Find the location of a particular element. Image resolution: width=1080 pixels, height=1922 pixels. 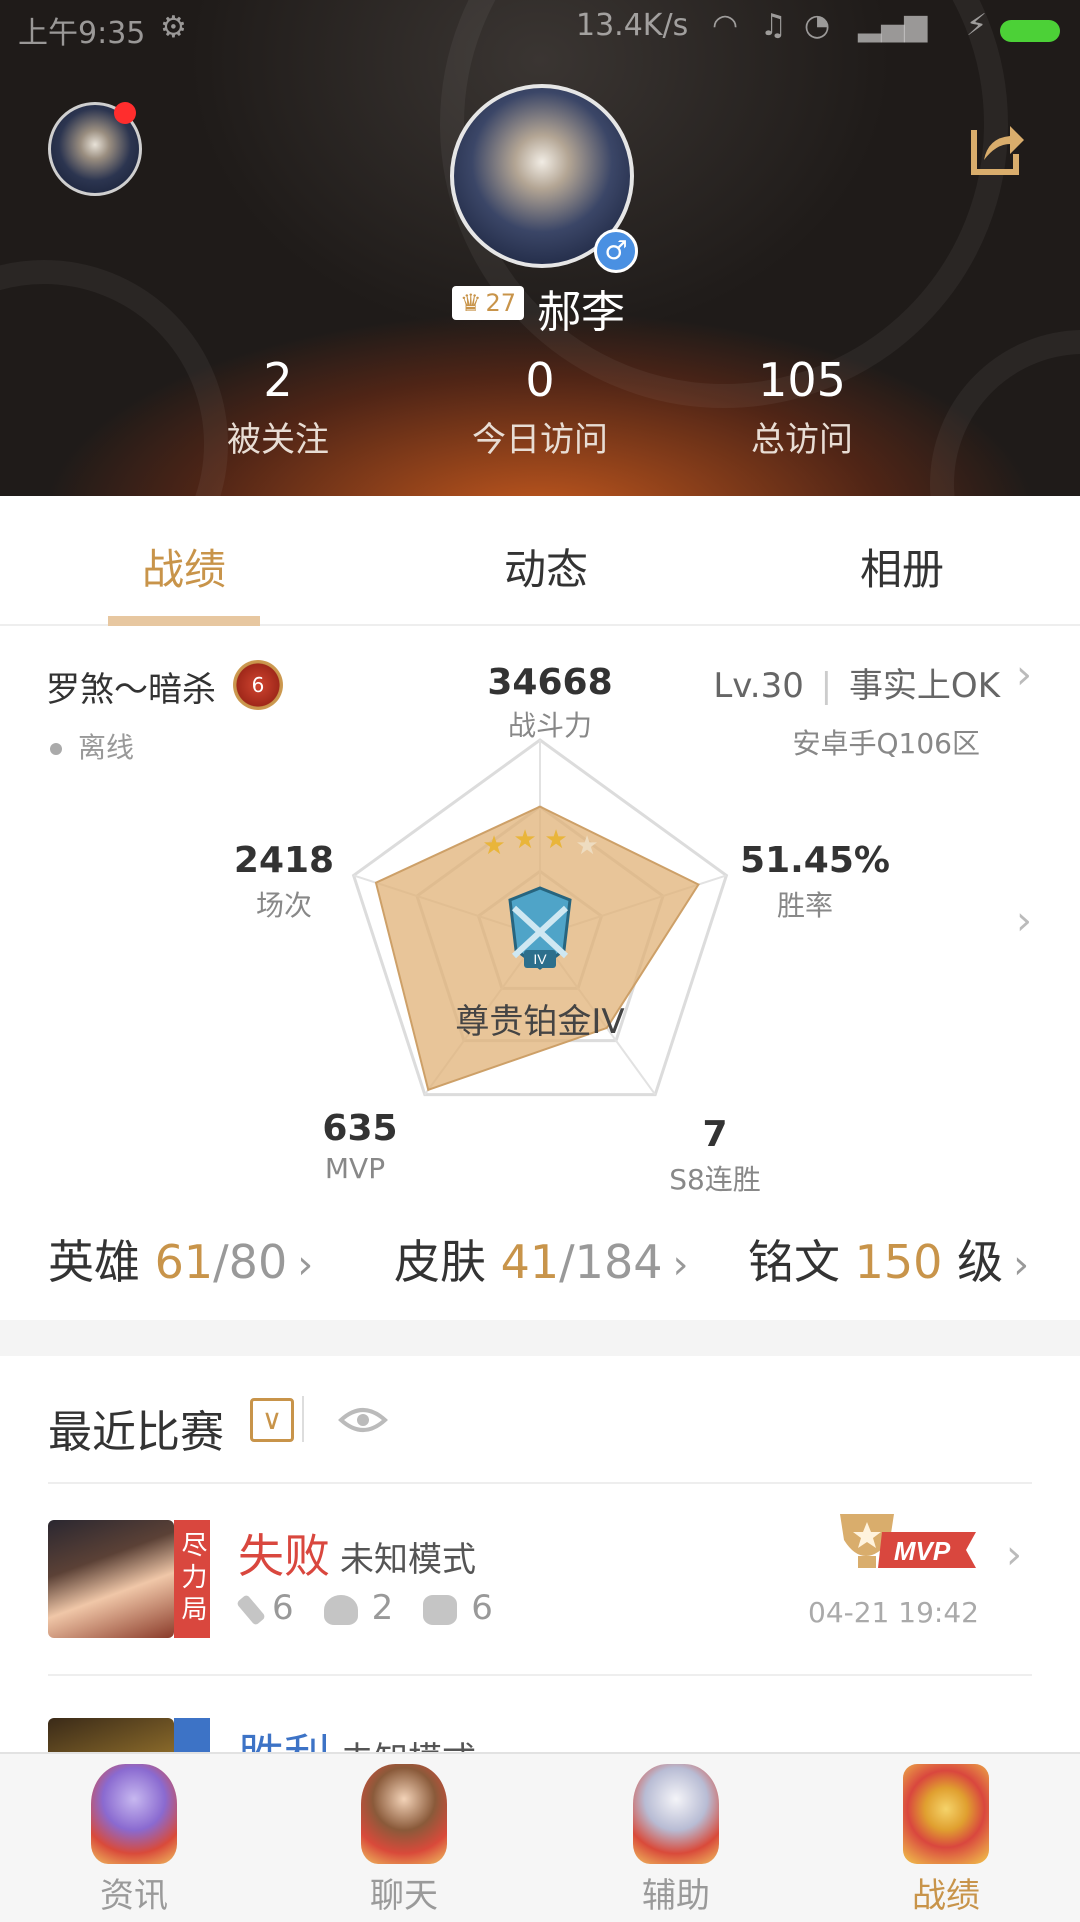

account-nickname: 事实上OK is located at coordinates (924, 686).